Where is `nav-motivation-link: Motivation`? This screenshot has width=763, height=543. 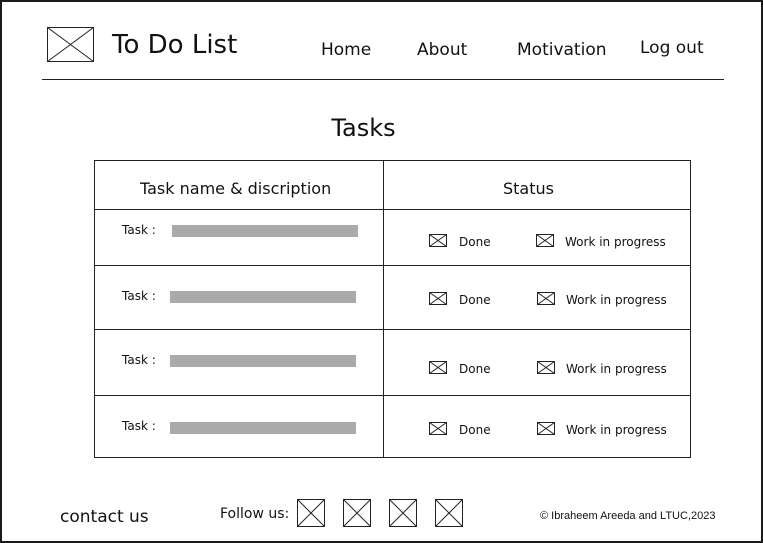 nav-motivation-link: Motivation is located at coordinates (562, 50).